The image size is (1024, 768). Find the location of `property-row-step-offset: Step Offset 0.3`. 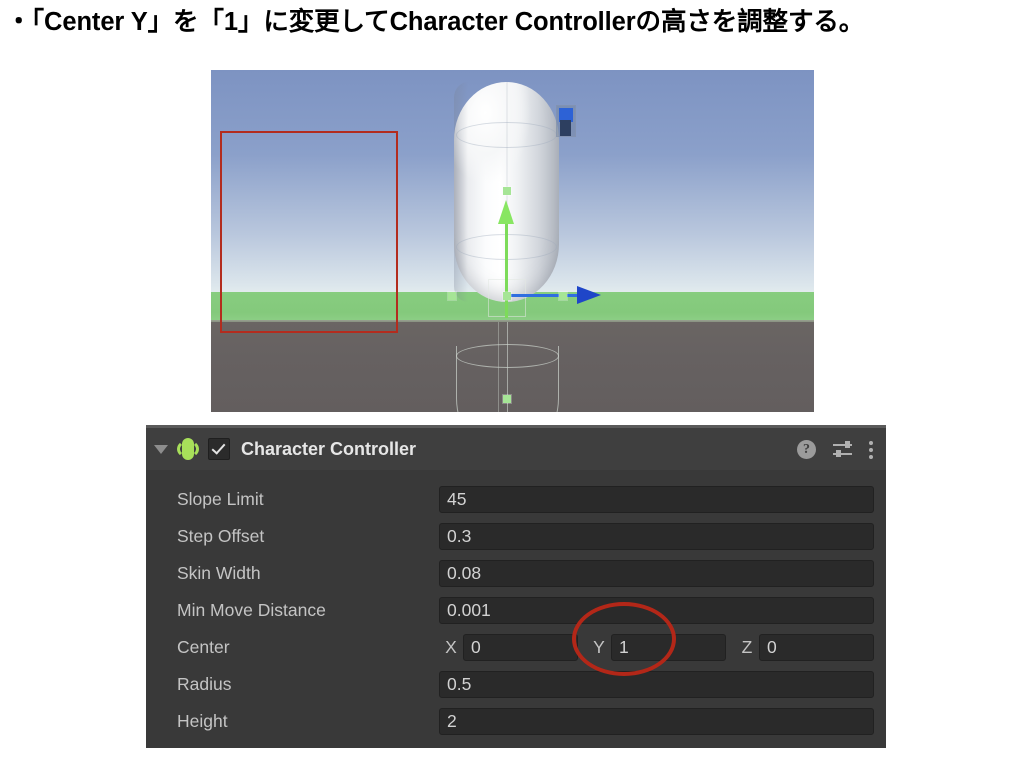

property-row-step-offset: Step Offset 0.3 is located at coordinates (516, 536).